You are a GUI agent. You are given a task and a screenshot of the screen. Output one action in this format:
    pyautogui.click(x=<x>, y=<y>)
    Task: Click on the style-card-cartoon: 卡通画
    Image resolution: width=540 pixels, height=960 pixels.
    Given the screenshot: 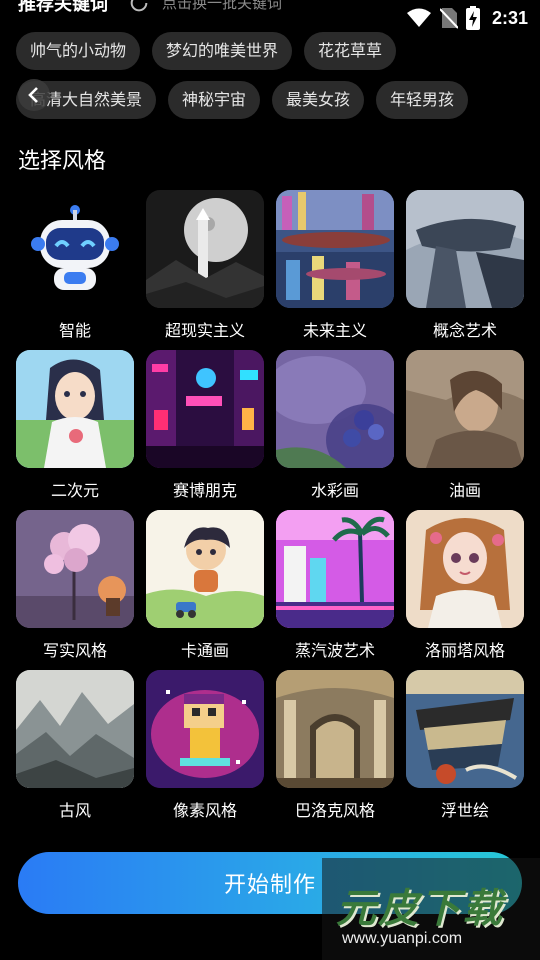 What is the action you would take?
    pyautogui.click(x=205, y=585)
    